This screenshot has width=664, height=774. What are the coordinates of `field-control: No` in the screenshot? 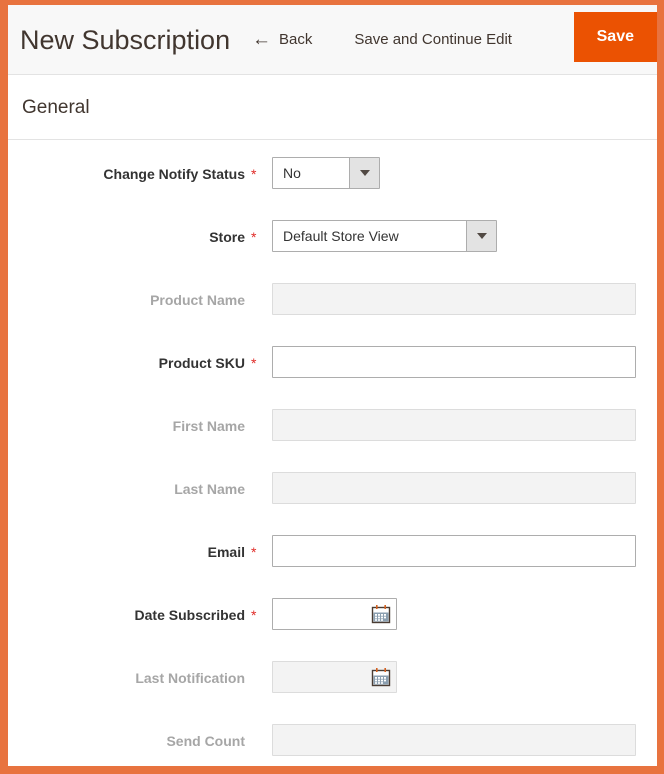 It's located at (326, 173).